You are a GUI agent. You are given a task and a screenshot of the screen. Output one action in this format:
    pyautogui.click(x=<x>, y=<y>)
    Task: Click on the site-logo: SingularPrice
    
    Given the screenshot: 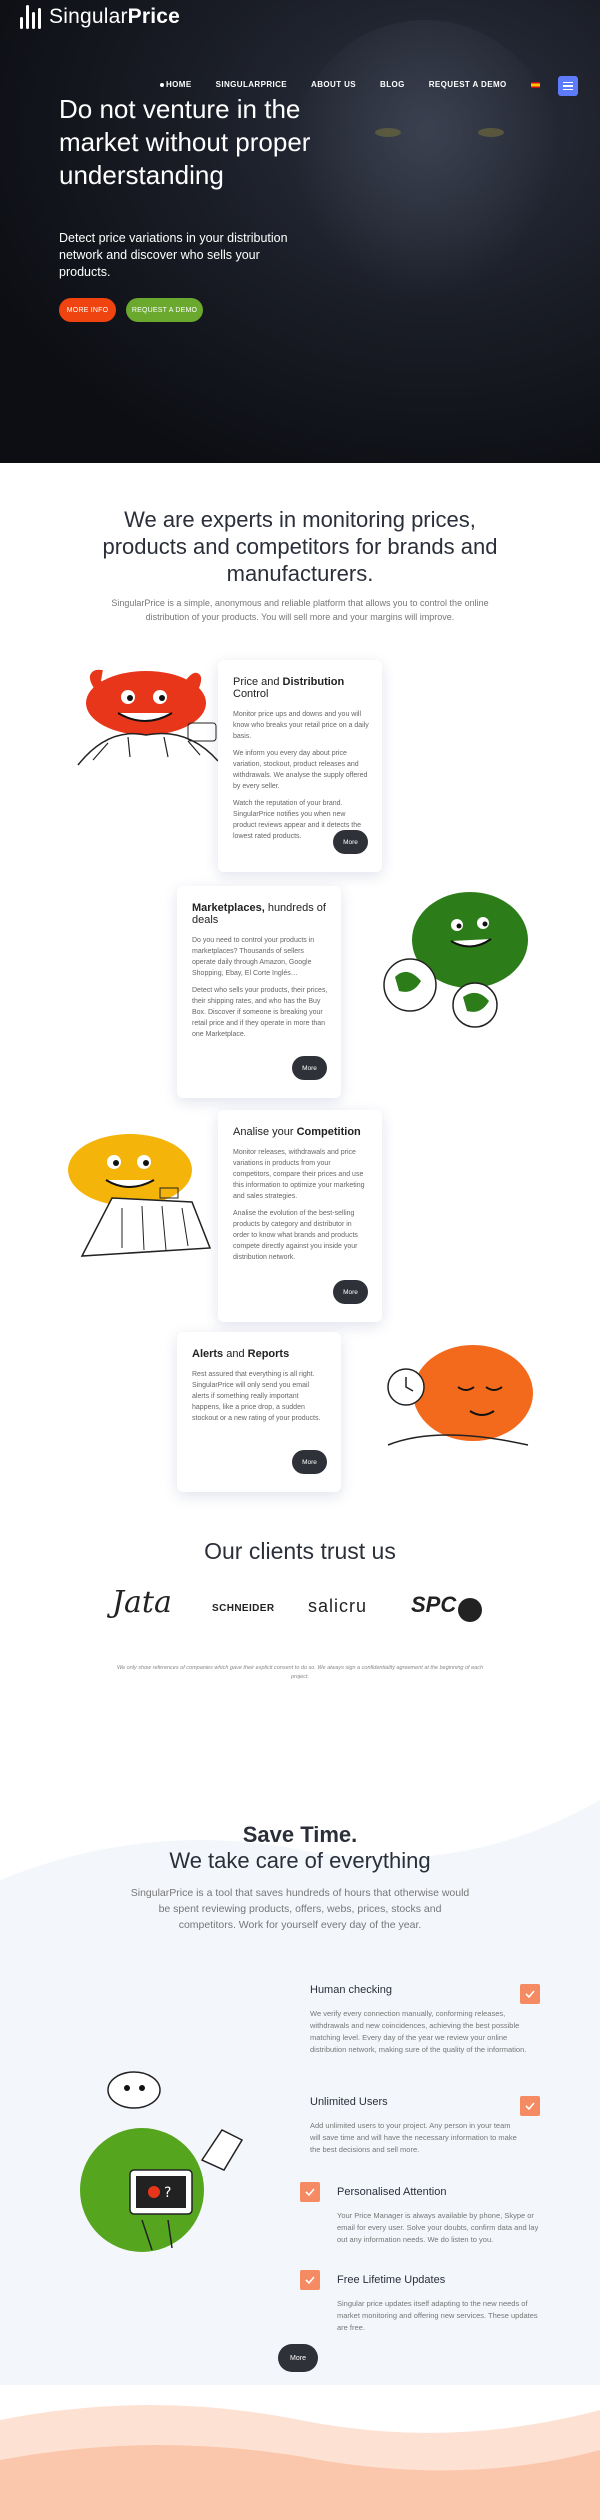 What is the action you would take?
    pyautogui.click(x=100, y=17)
    